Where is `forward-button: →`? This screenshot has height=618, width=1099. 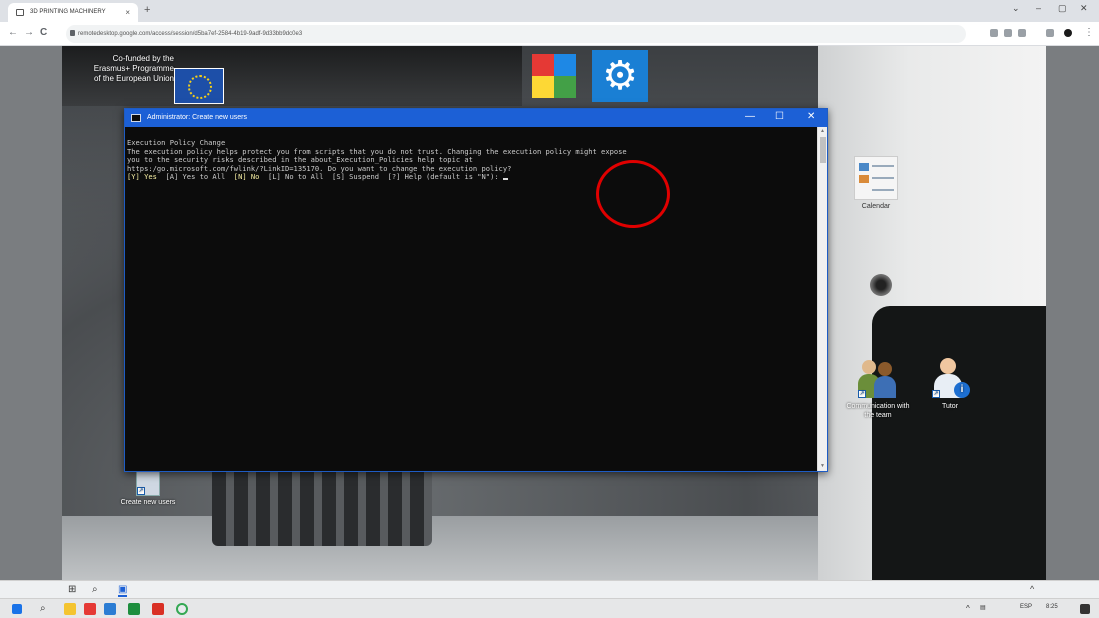
forward-button: → is located at coordinates (29, 32).